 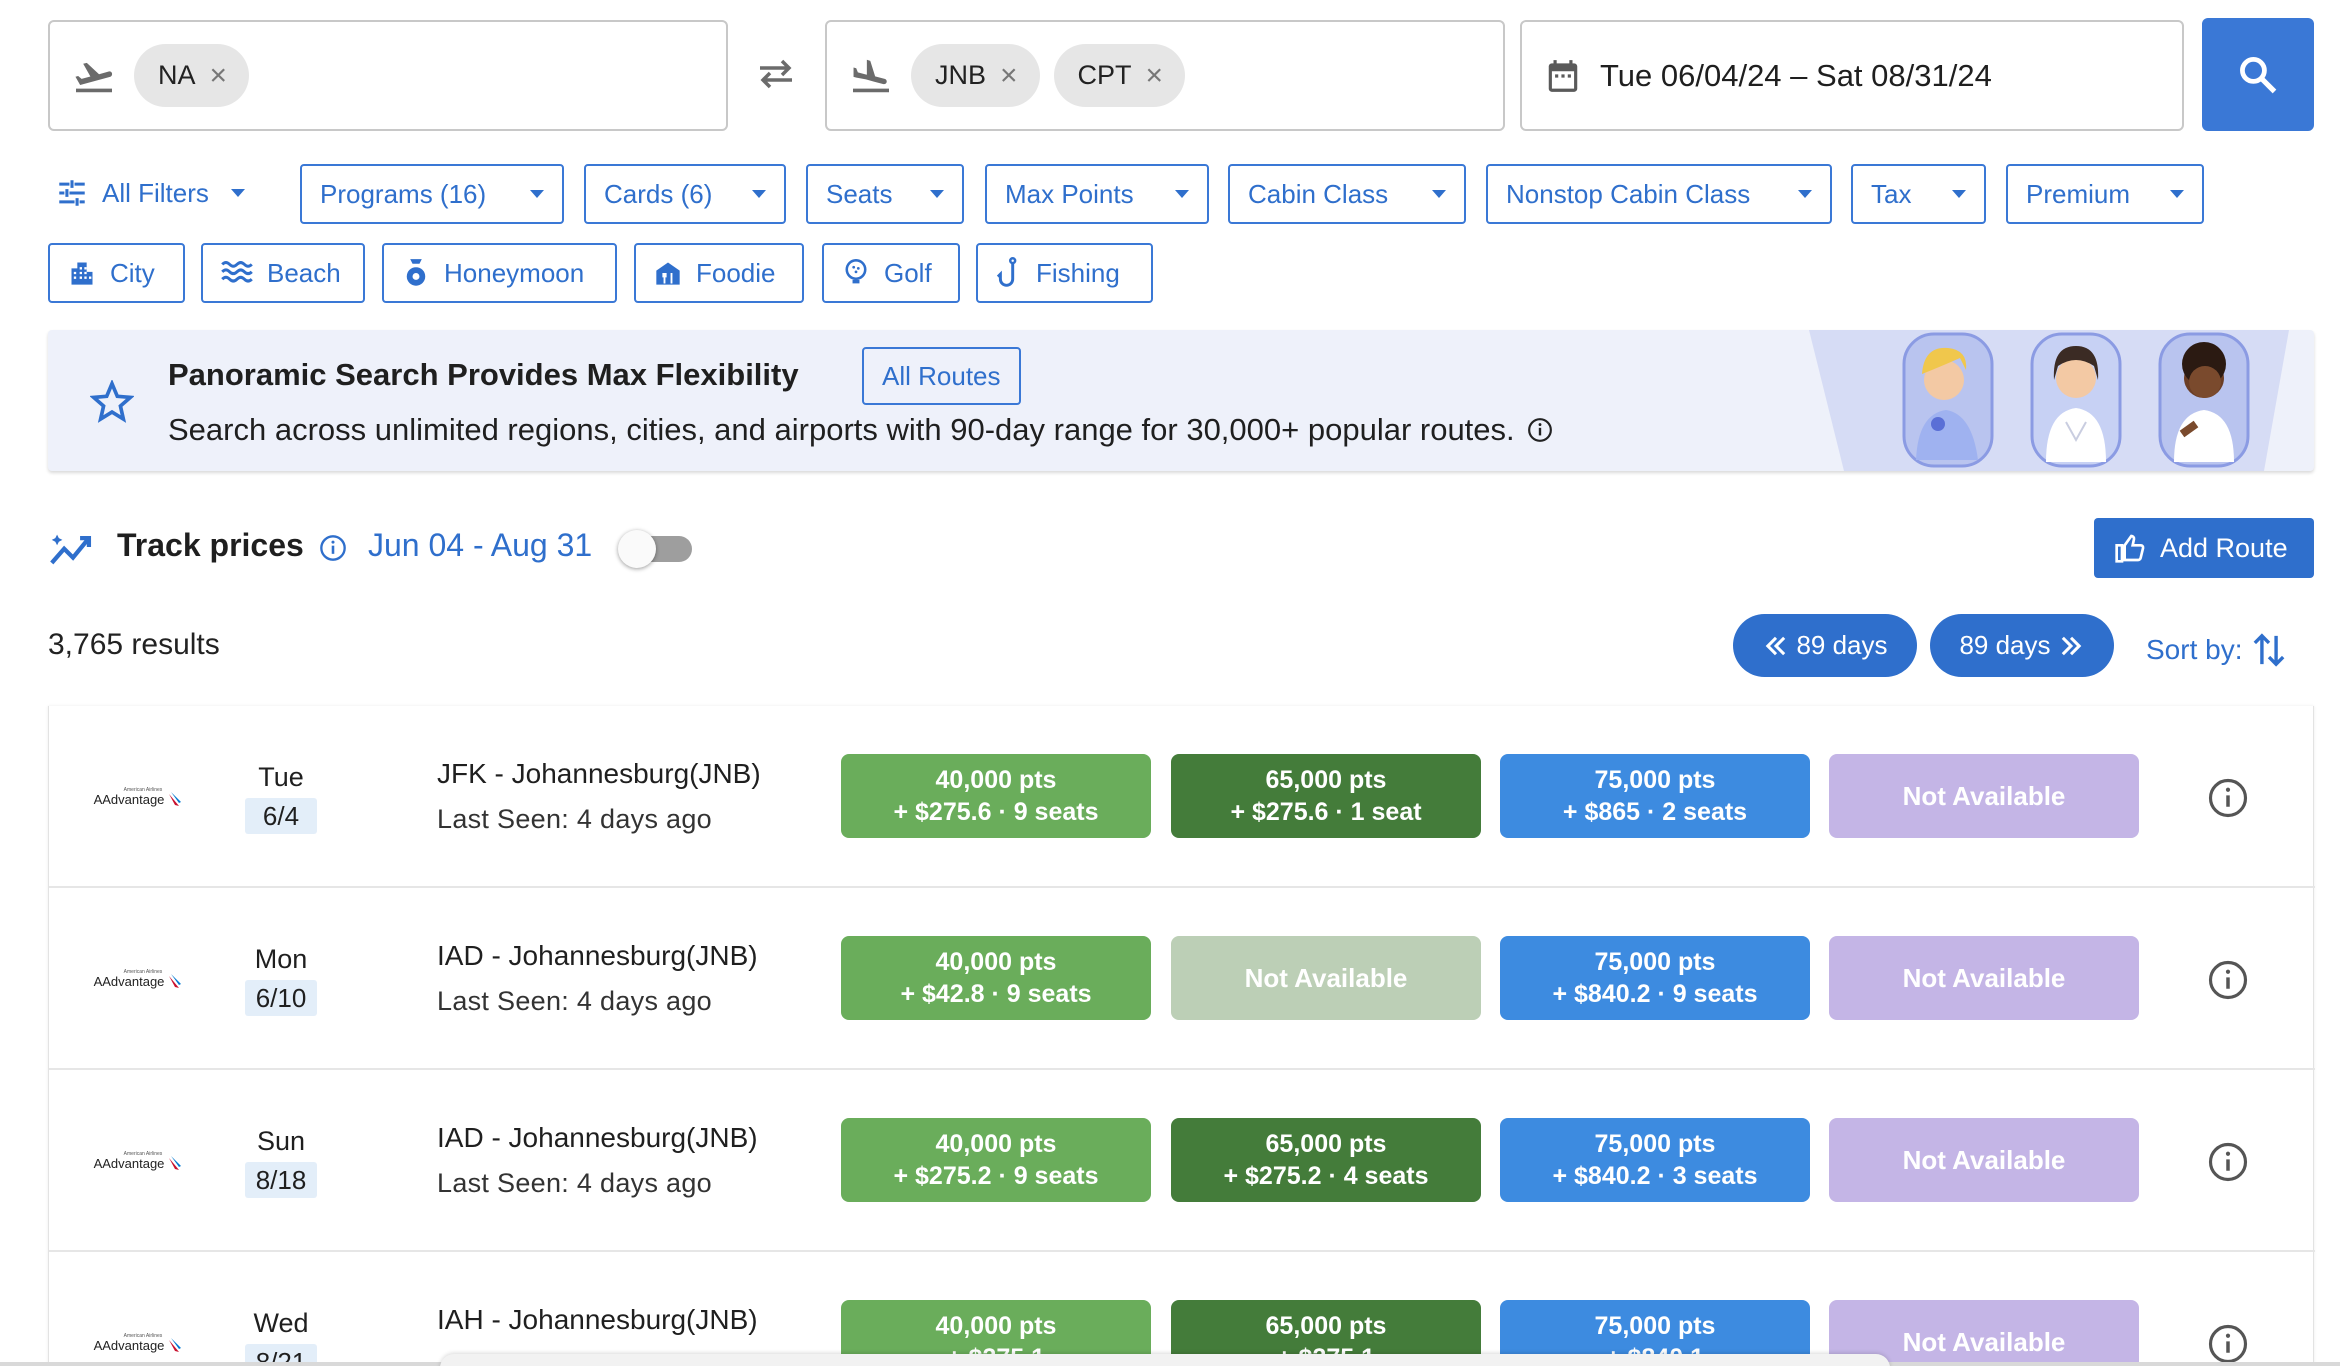 What do you see at coordinates (134, 644) in the screenshot?
I see `results-count: 3,765 results` at bounding box center [134, 644].